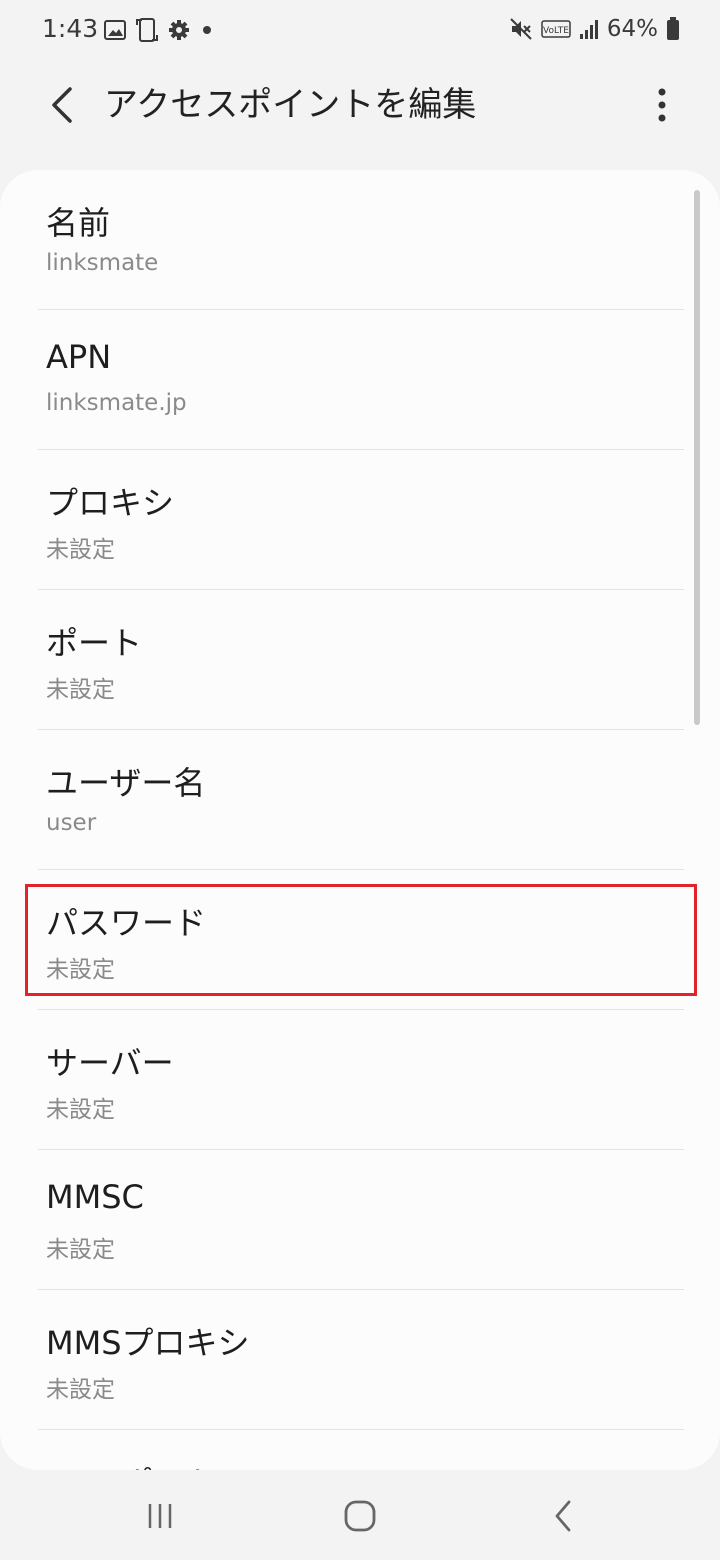 The width and height of the screenshot is (720, 1560). What do you see at coordinates (361, 520) in the screenshot?
I see `list-item-proxy: プロキシ 未設定` at bounding box center [361, 520].